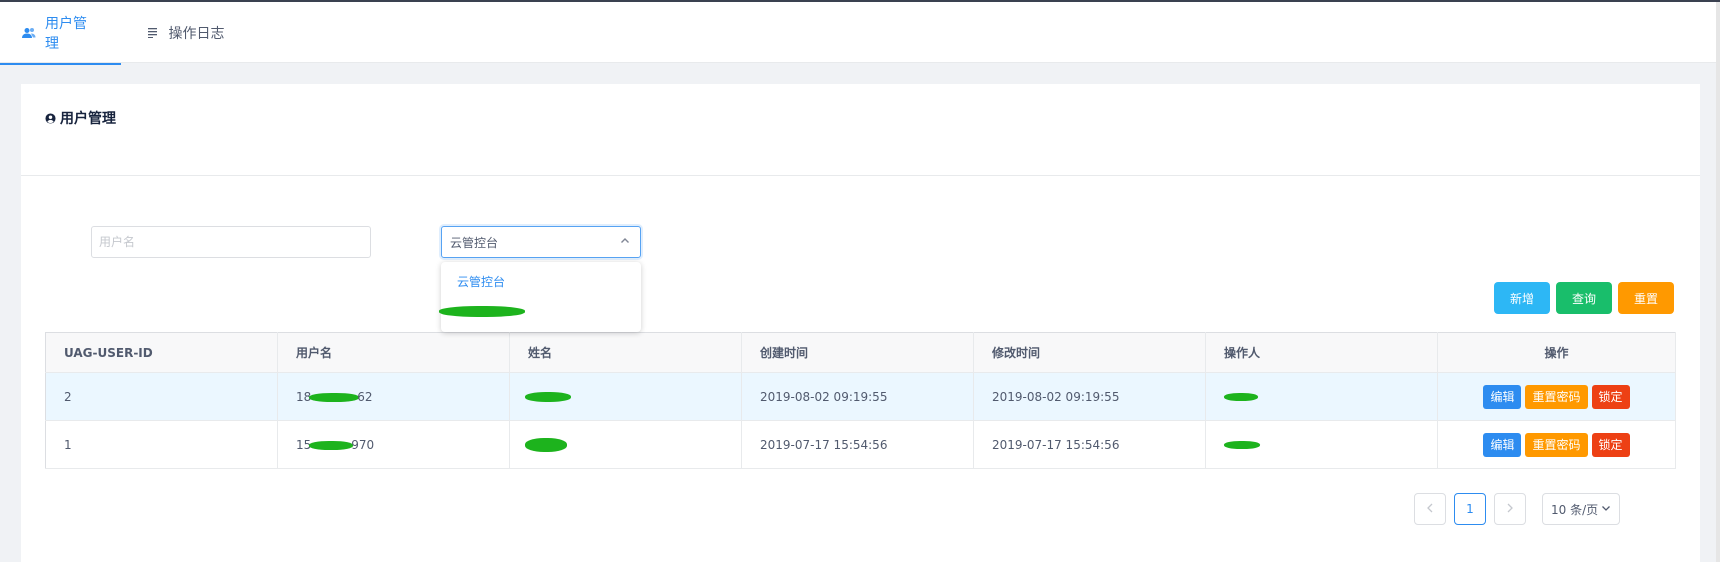  What do you see at coordinates (541, 282) in the screenshot?
I see `dropdown-option: 云管控台` at bounding box center [541, 282].